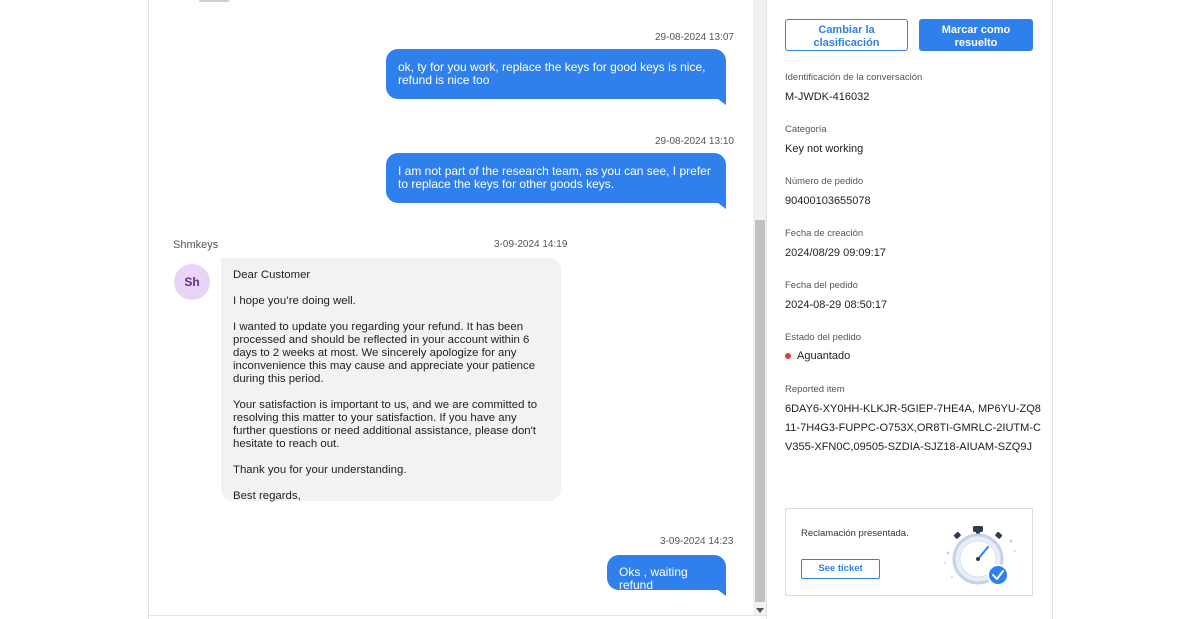 The image size is (1200, 619). What do you see at coordinates (836, 305) in the screenshot?
I see `order-date-value: 2024-08-29 08:50:17` at bounding box center [836, 305].